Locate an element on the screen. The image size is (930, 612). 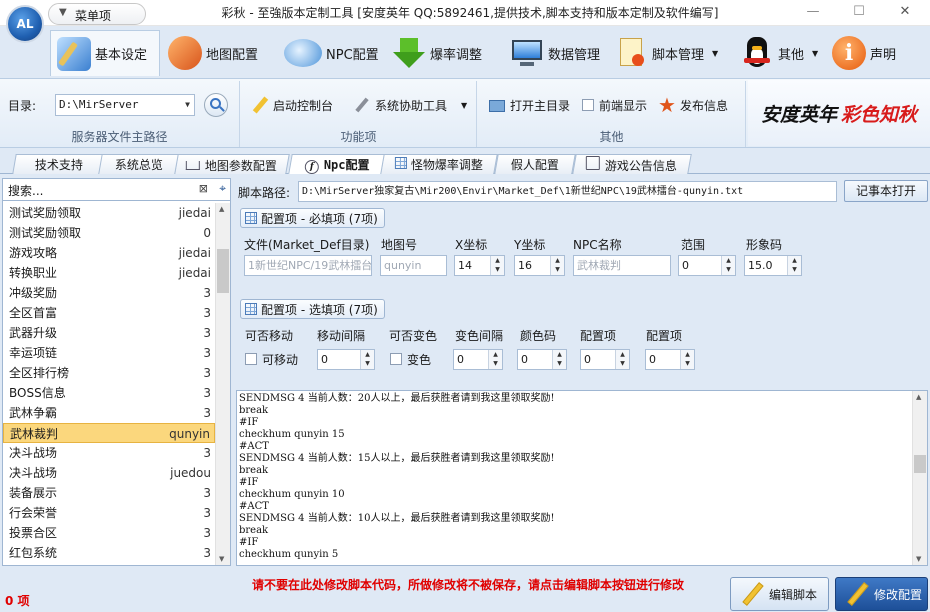
config-item-stepper-1: 0 ▲ ▼ is located at coordinates (605, 359).